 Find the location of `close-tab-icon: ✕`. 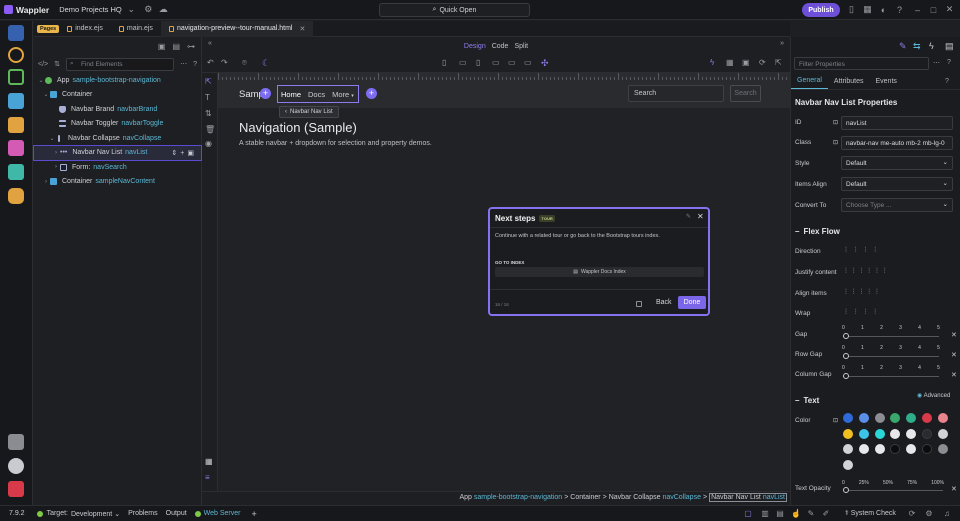

close-tab-icon: ✕ is located at coordinates (303, 29).